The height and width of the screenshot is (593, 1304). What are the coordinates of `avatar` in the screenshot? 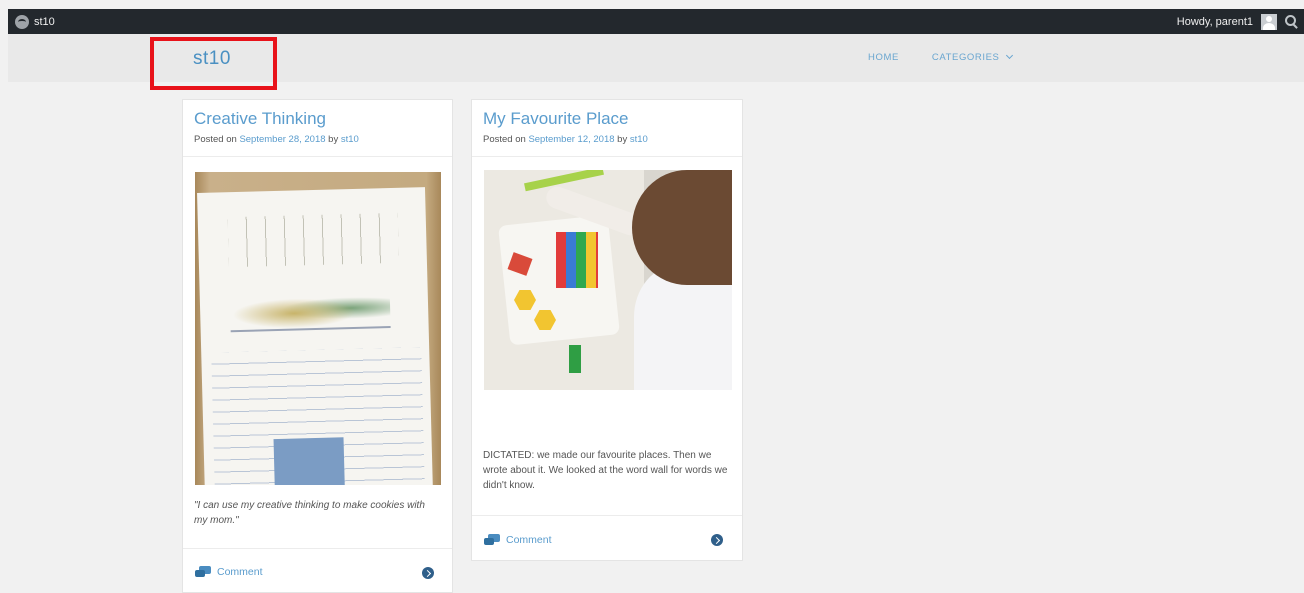 It's located at (1269, 21).